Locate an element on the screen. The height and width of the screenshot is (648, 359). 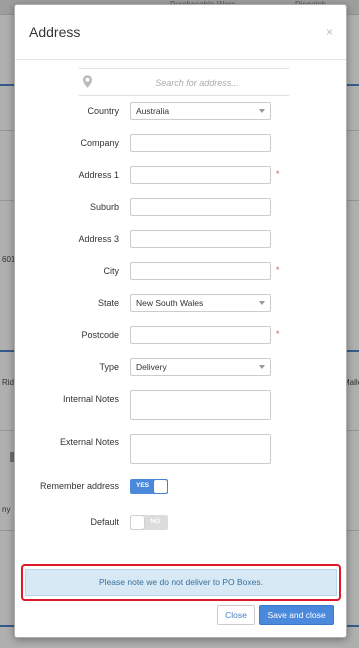
type-label: Type is located at coordinates (109, 367).